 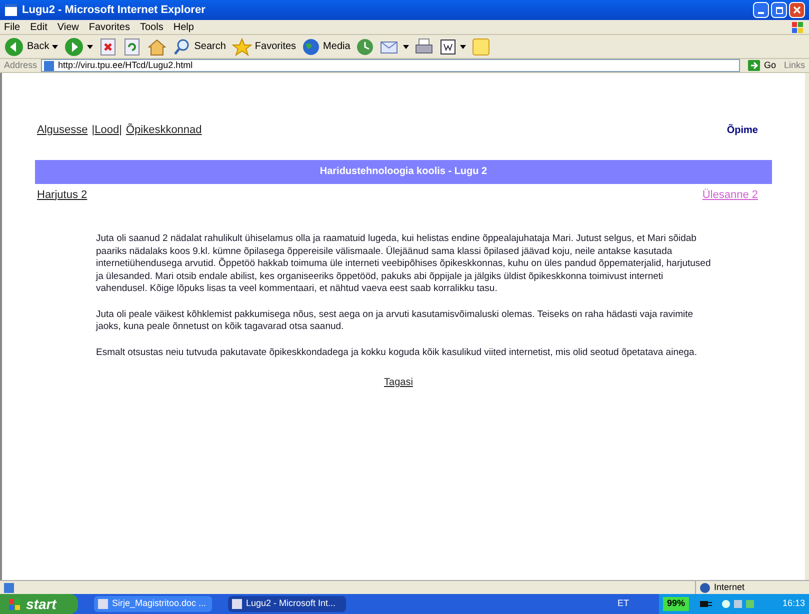 What do you see at coordinates (182, 47) in the screenshot?
I see `search-icon` at bounding box center [182, 47].